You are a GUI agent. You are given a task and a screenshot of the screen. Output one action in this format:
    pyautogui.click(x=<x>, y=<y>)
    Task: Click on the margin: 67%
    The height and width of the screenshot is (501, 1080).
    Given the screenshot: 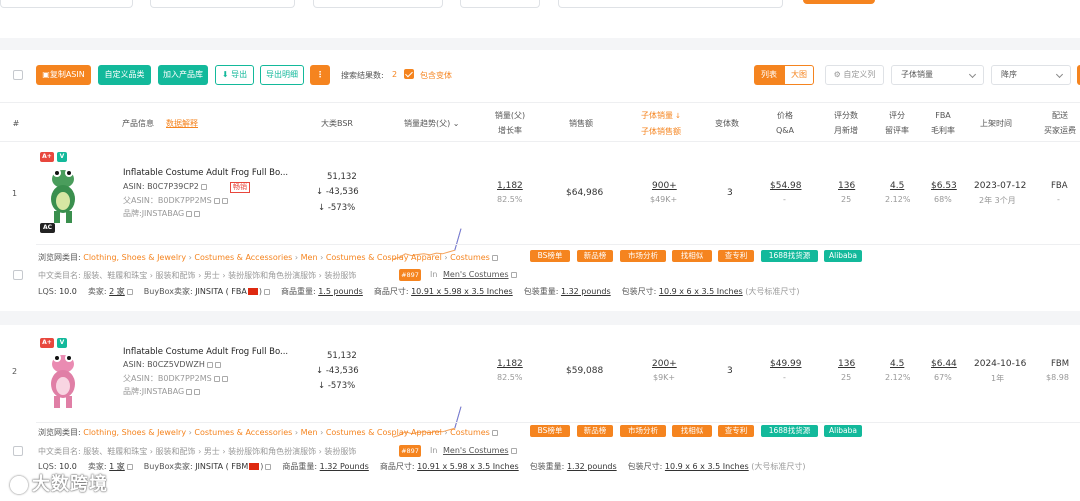 What is the action you would take?
    pyautogui.click(x=943, y=377)
    